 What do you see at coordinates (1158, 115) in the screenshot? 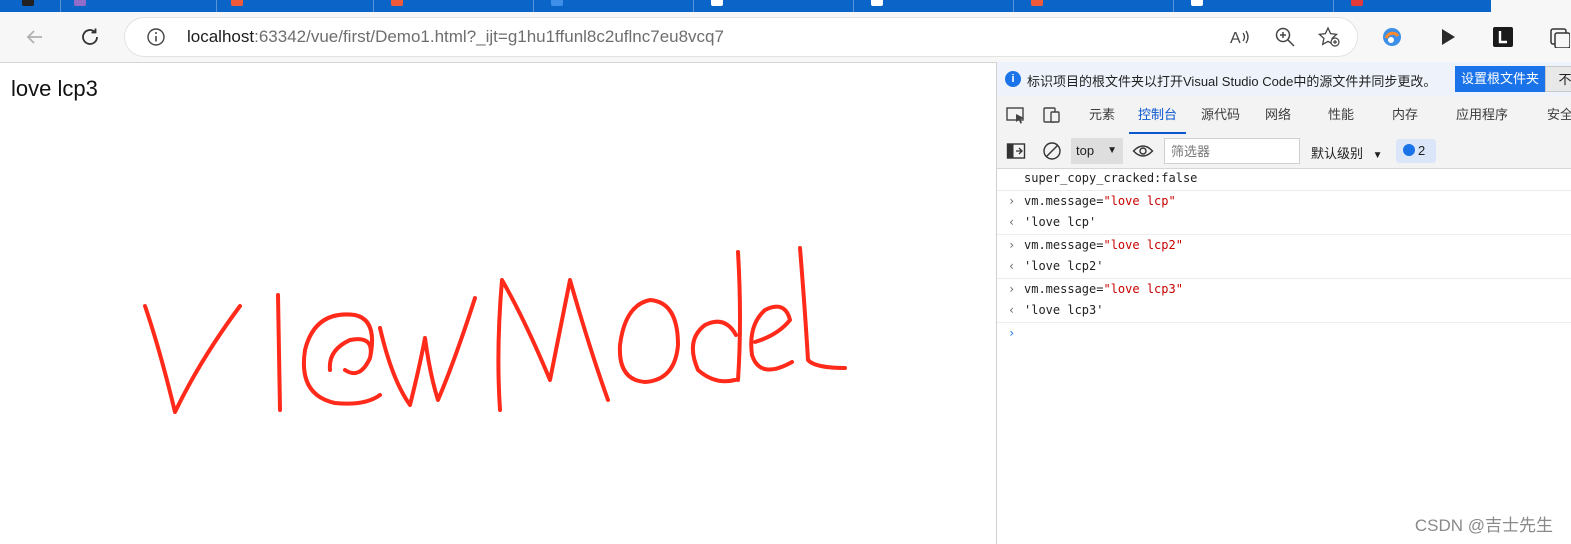
I see `tab-console: 控制台` at bounding box center [1158, 115].